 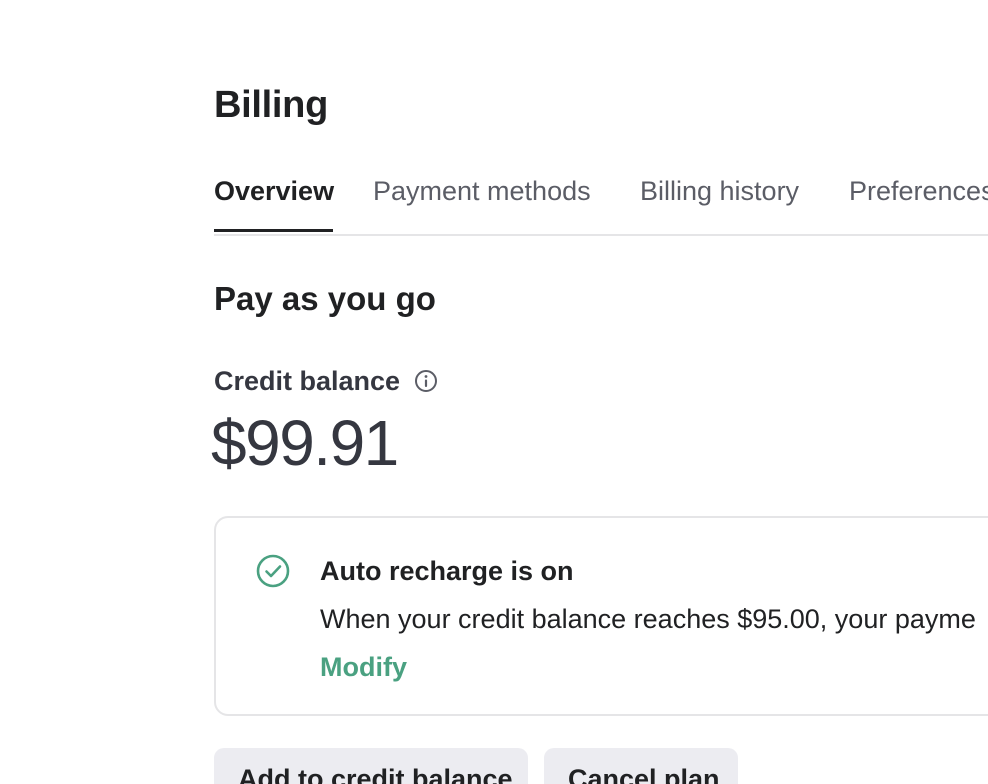 What do you see at coordinates (447, 571) in the screenshot?
I see `auto-recharge-title: Auto recharge is on` at bounding box center [447, 571].